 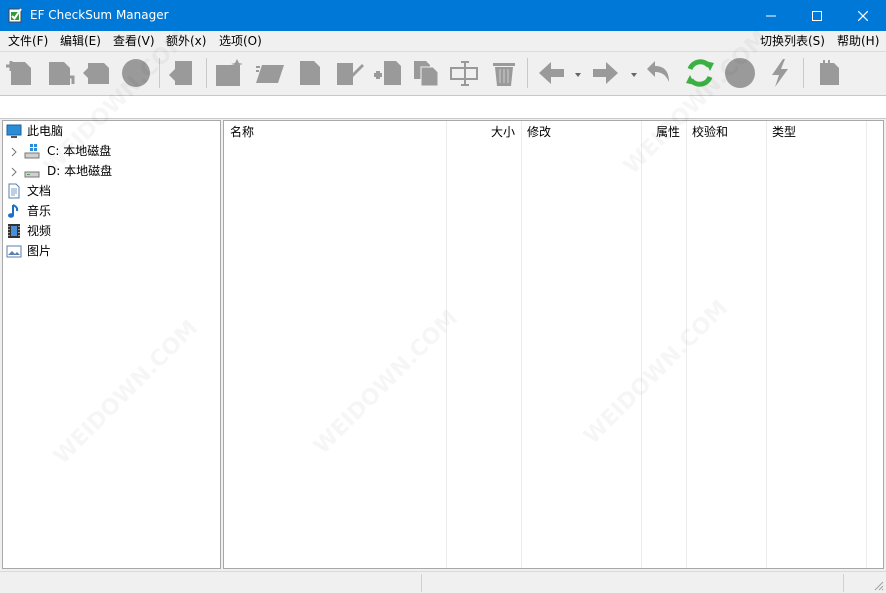 I want to click on import-icon, so click(x=180, y=73).